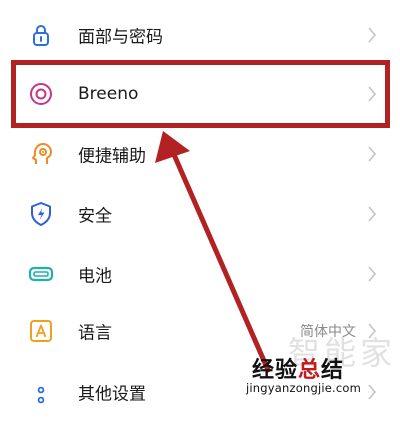  What do you see at coordinates (41, 274) in the screenshot?
I see `battery-icon` at bounding box center [41, 274].